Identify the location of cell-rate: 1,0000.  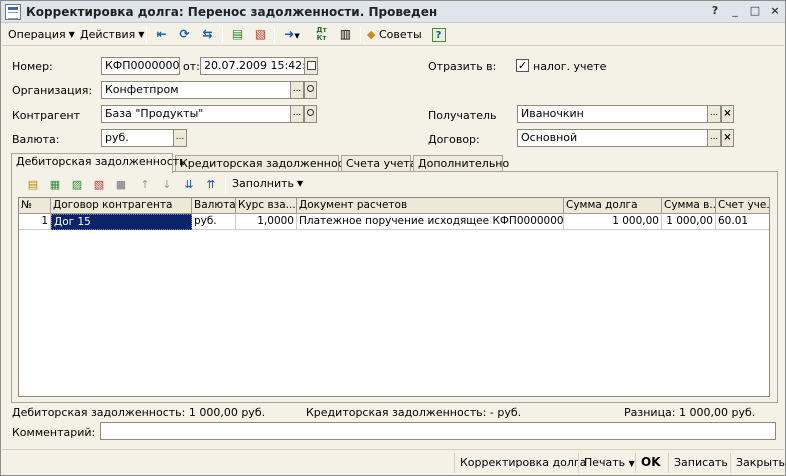
(266, 222).